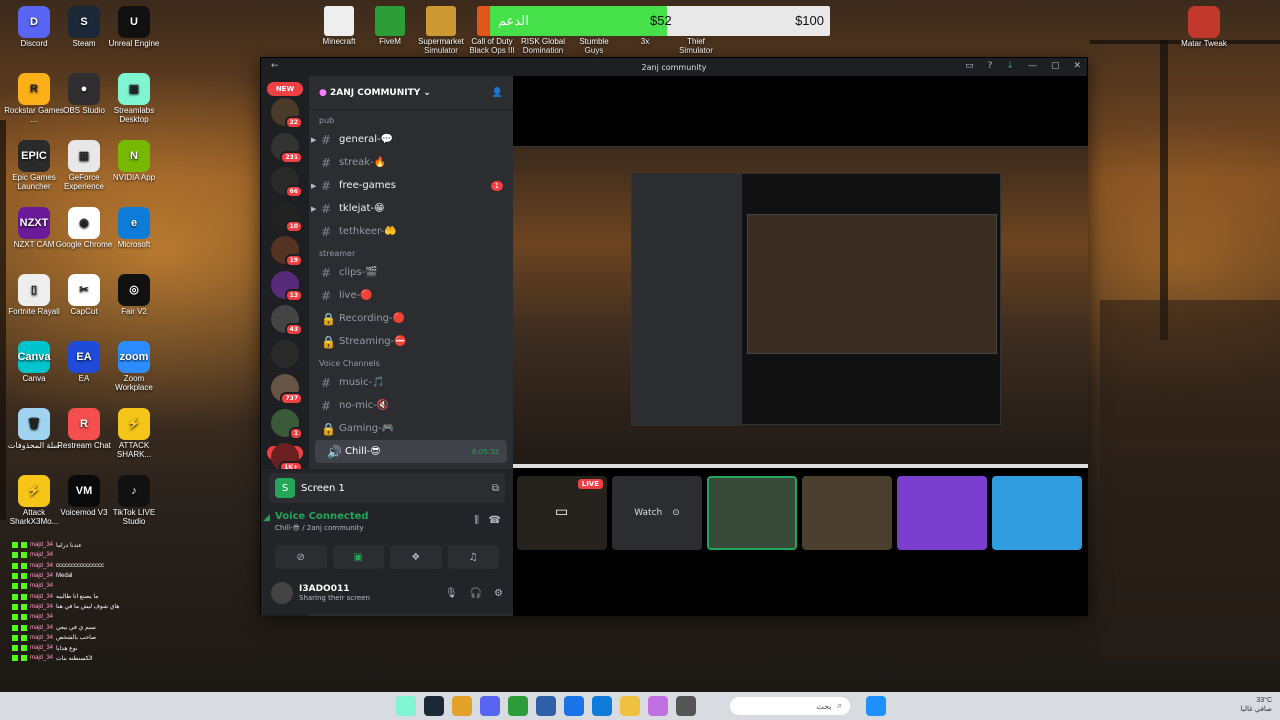 This screenshot has height=720, width=1280. I want to click on category-streamer: streamer, so click(411, 252).